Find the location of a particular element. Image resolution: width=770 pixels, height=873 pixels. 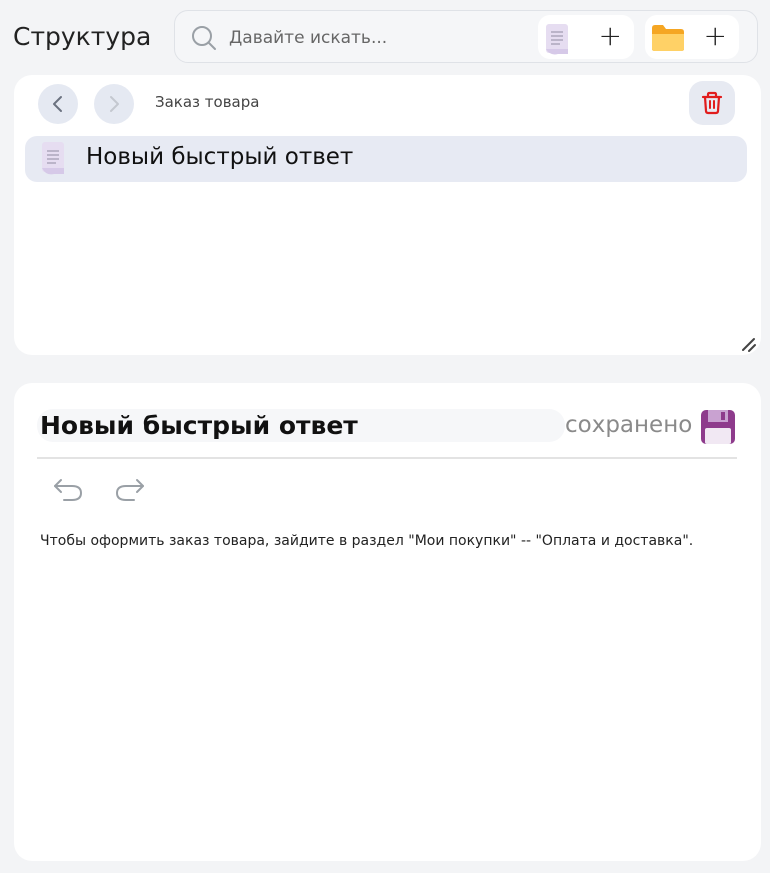

search-input is located at coordinates (379, 38).